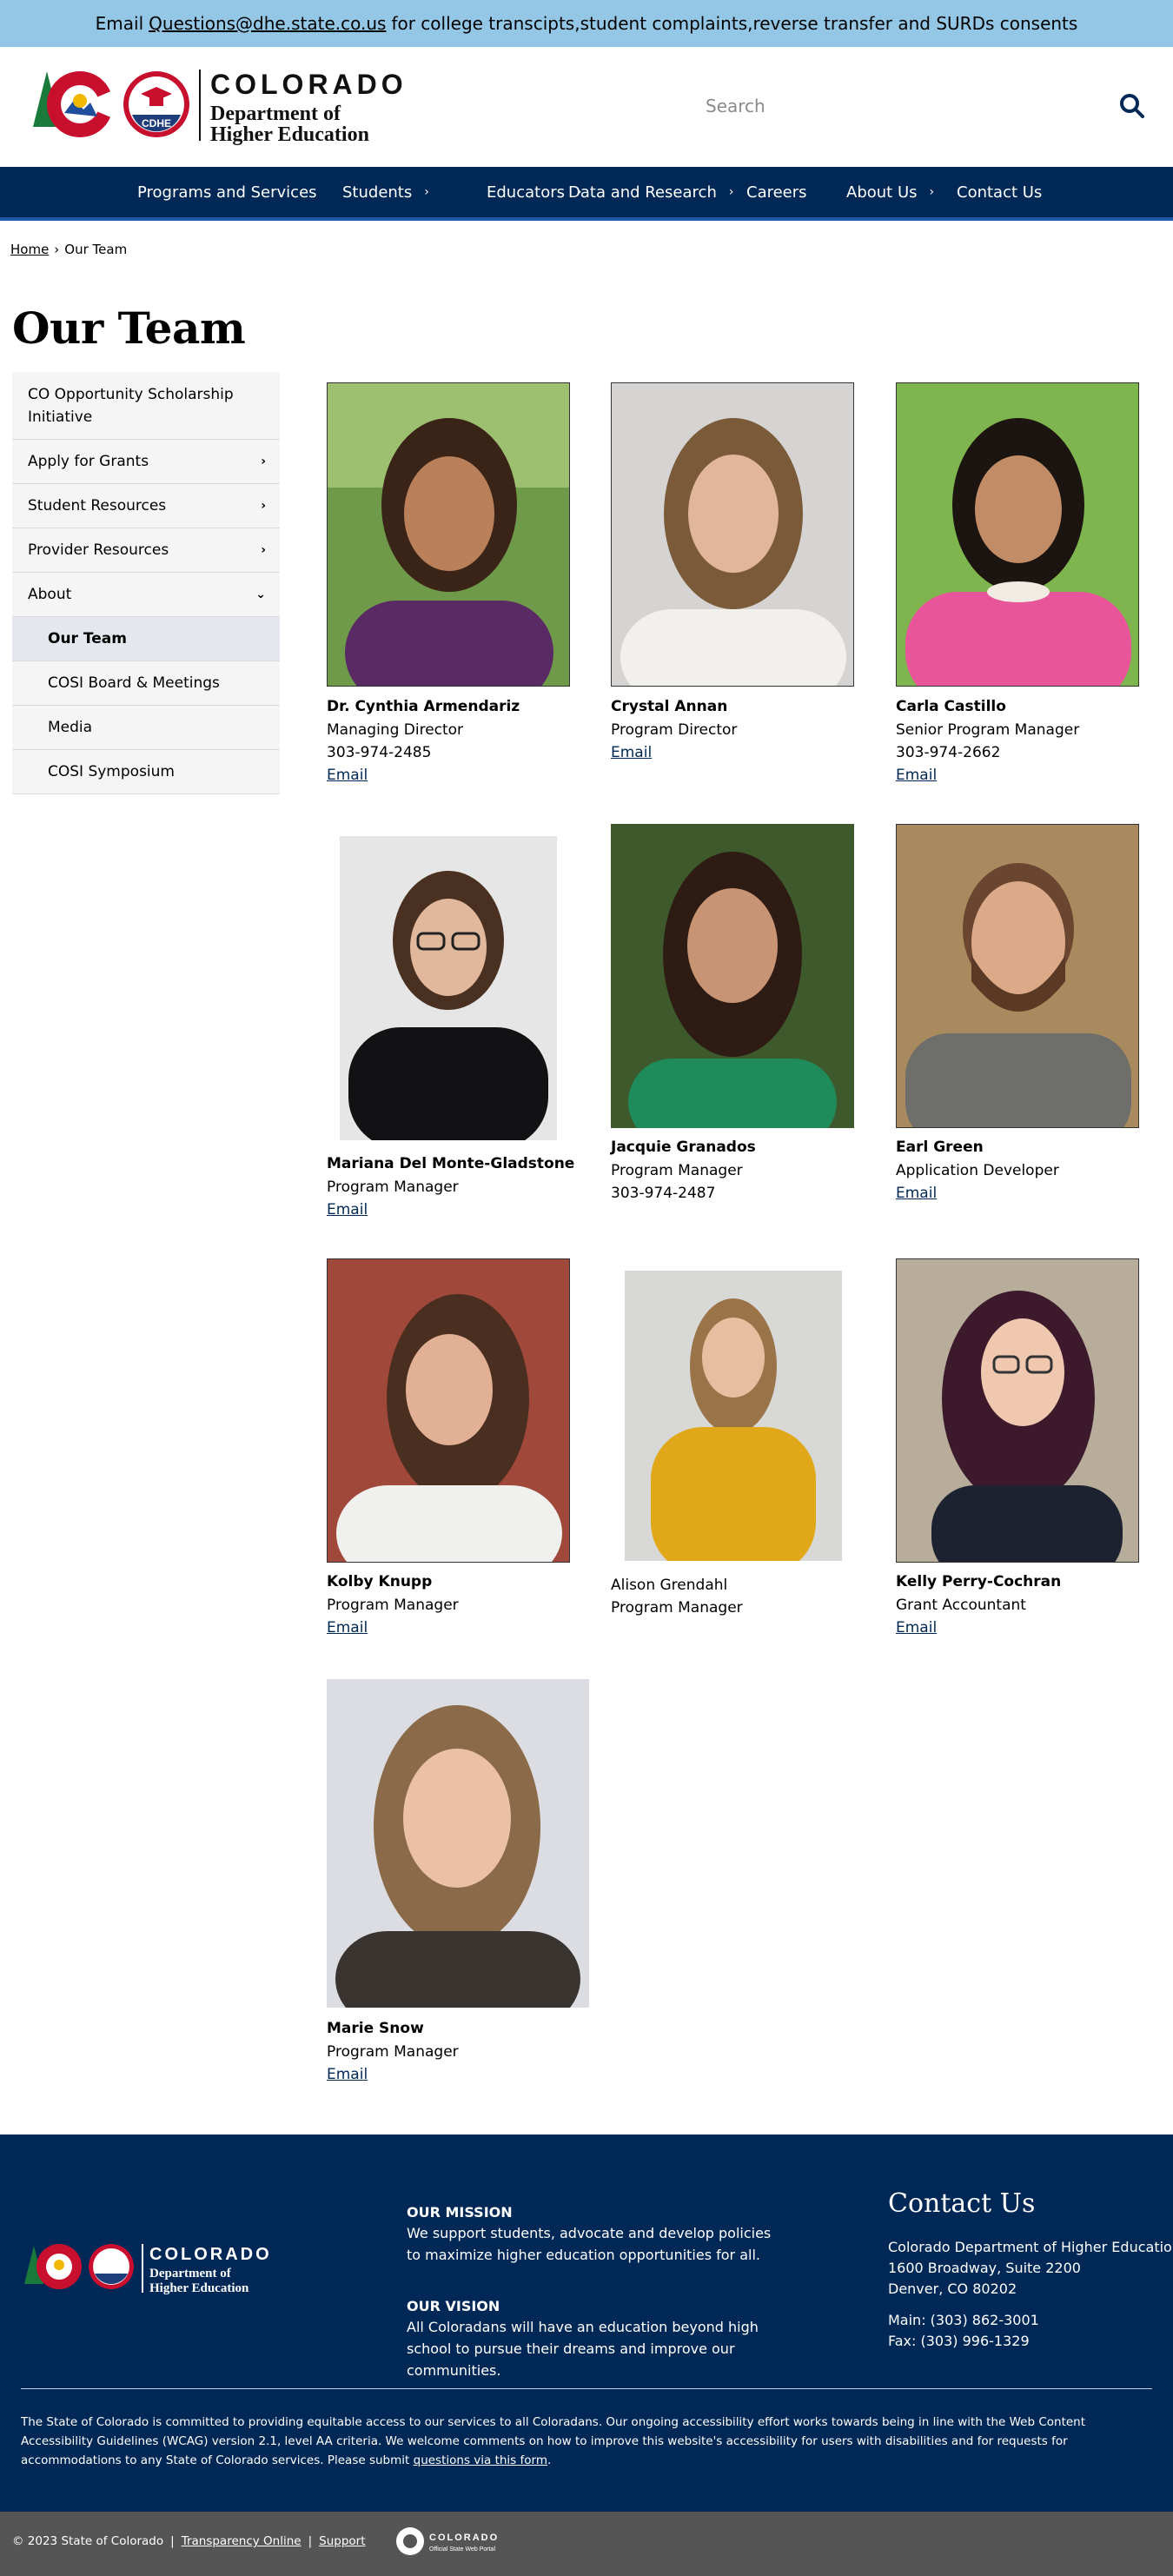  I want to click on logo-line-1: Department of, so click(275, 114).